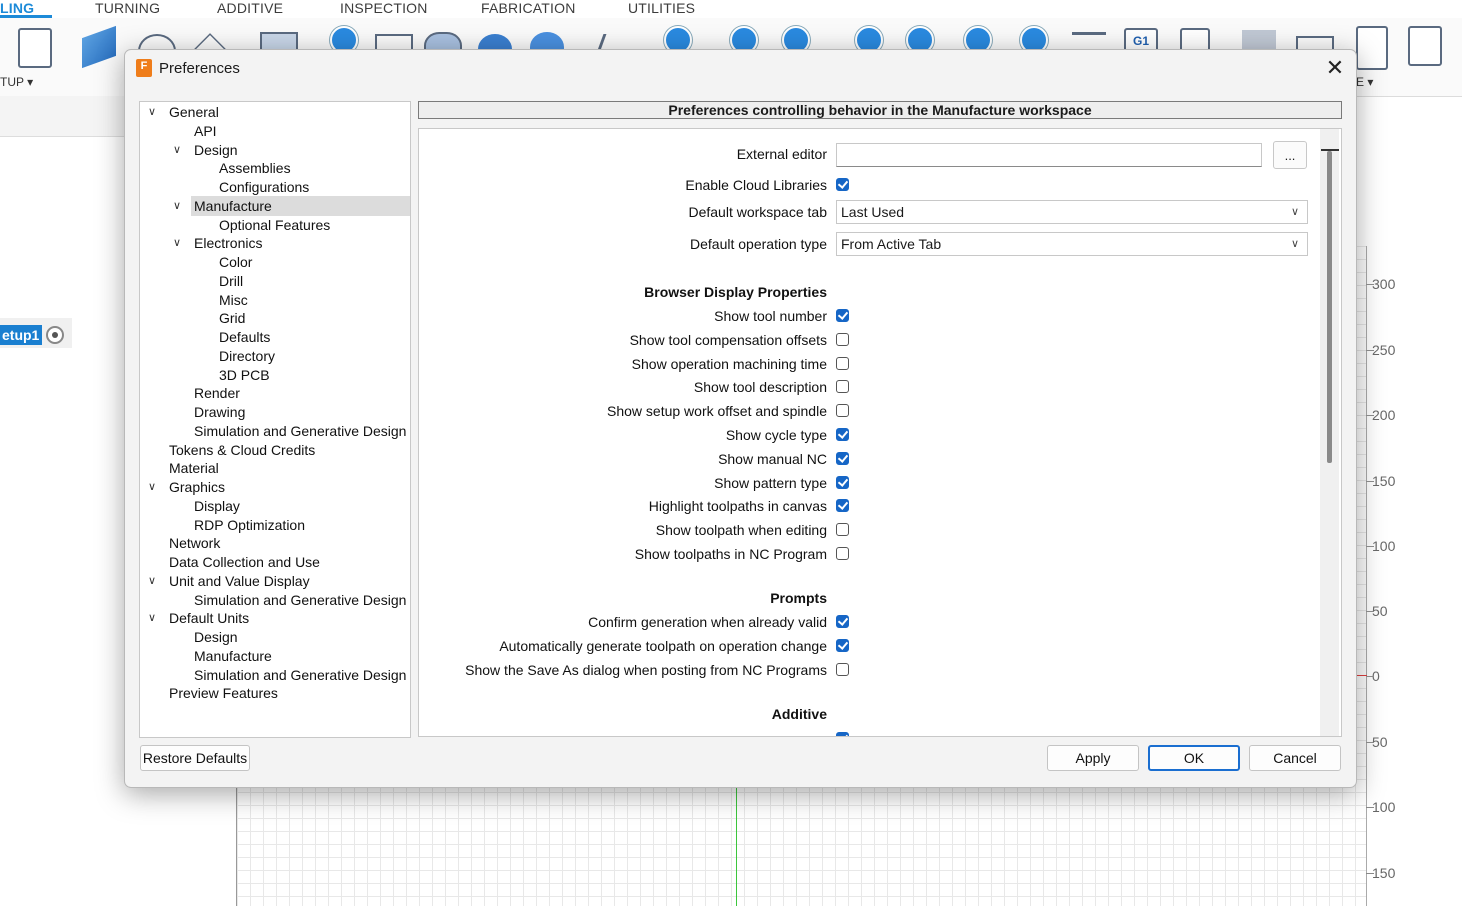 The image size is (1462, 906). Describe the element at coordinates (205, 131) in the screenshot. I see `tree-item: API` at that location.